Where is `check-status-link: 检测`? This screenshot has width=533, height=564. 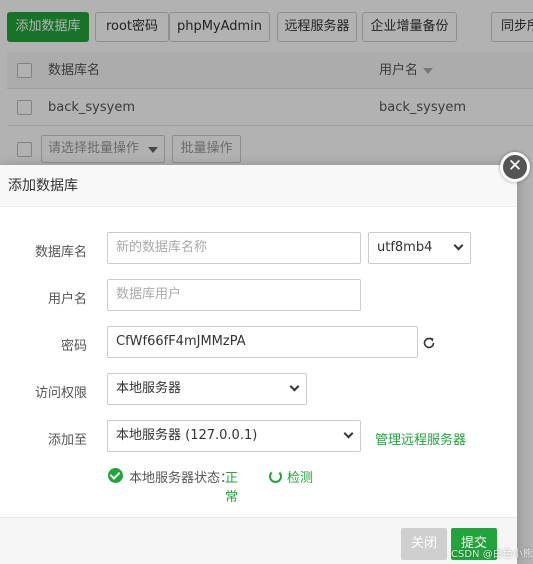
check-status-link: 检测 is located at coordinates (300, 476).